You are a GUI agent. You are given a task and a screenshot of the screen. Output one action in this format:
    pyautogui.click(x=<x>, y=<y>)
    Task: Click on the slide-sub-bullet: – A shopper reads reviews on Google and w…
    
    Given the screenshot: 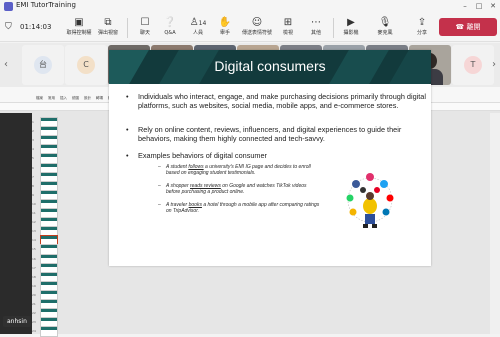 What is the action you would take?
    pyautogui.click(x=232, y=189)
    